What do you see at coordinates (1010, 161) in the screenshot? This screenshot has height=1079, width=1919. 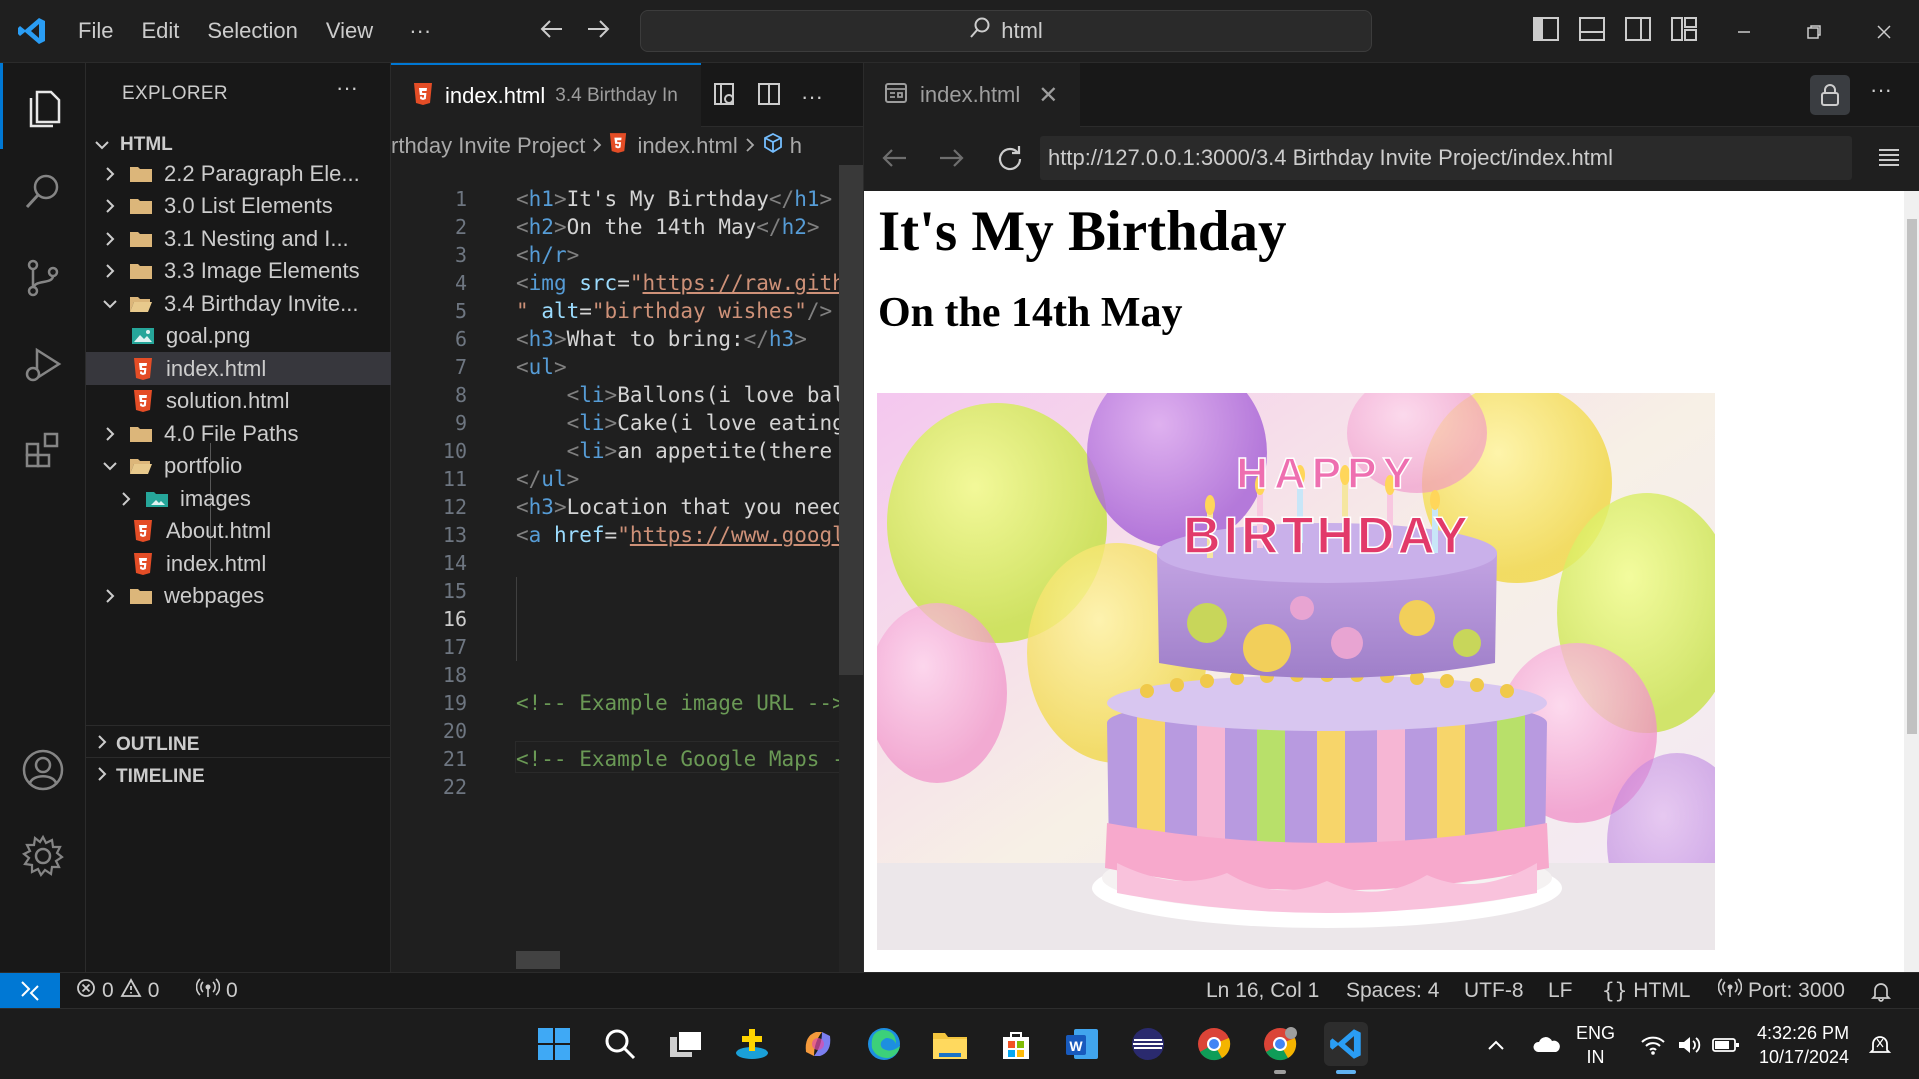 I see `reload-icon` at bounding box center [1010, 161].